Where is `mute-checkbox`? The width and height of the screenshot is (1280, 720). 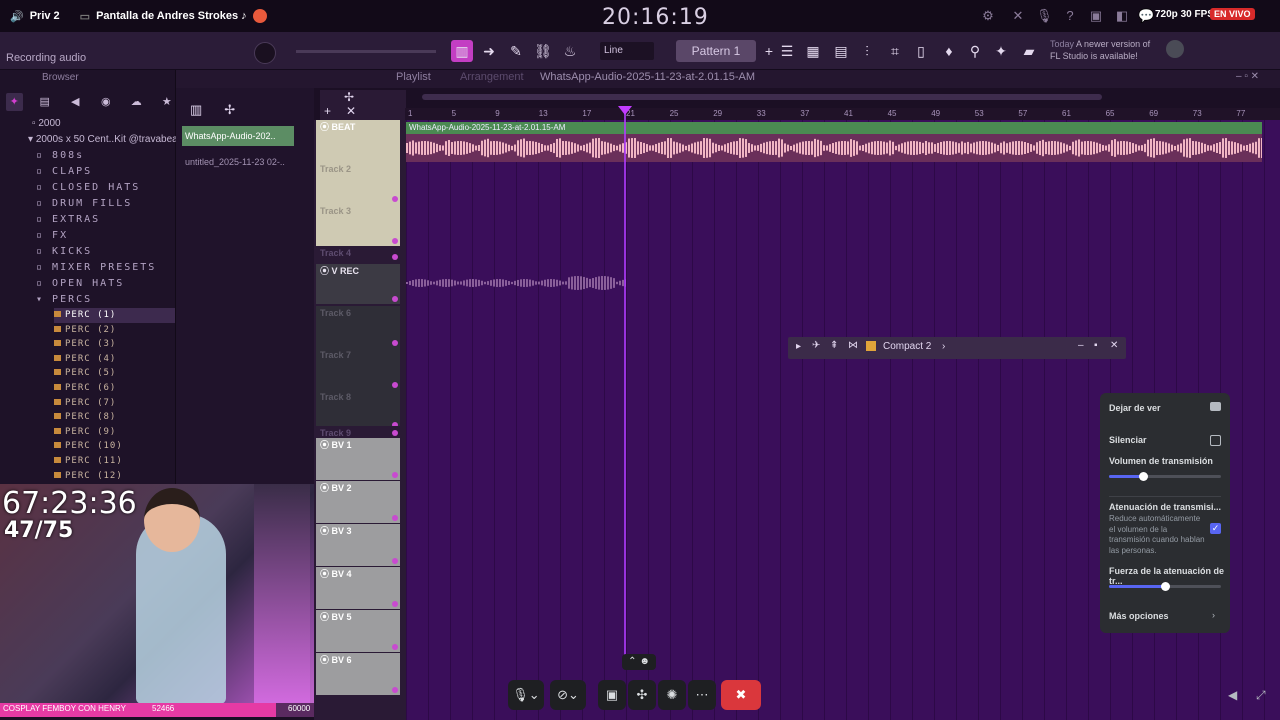
mute-checkbox is located at coordinates (1215, 440).